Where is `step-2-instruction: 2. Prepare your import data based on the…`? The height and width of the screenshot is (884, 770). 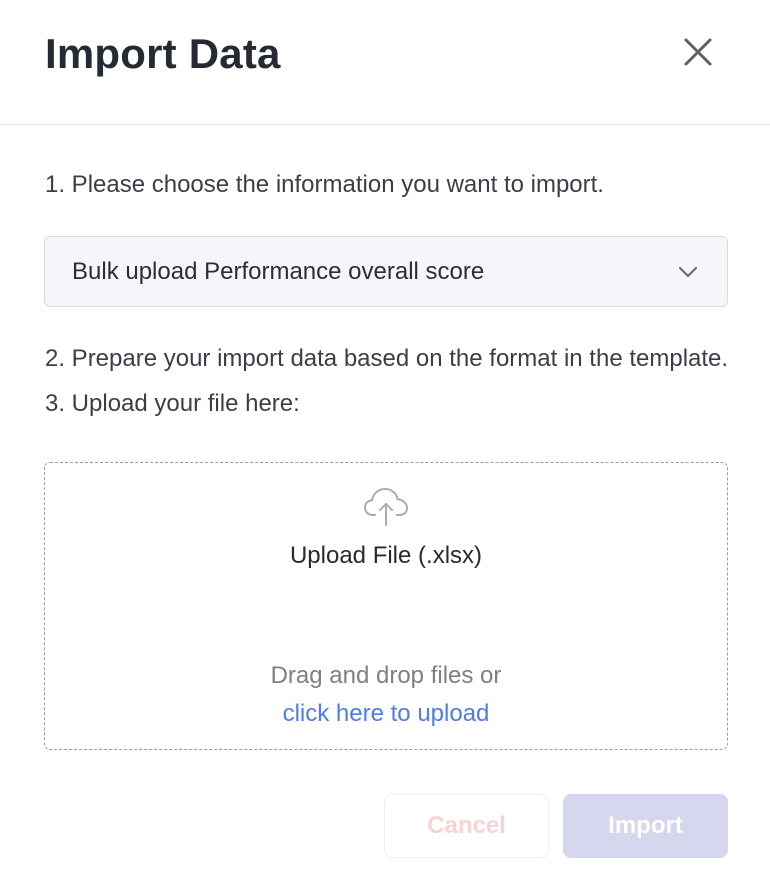
step-2-instruction: 2. Prepare your import data based on the… is located at coordinates (387, 358).